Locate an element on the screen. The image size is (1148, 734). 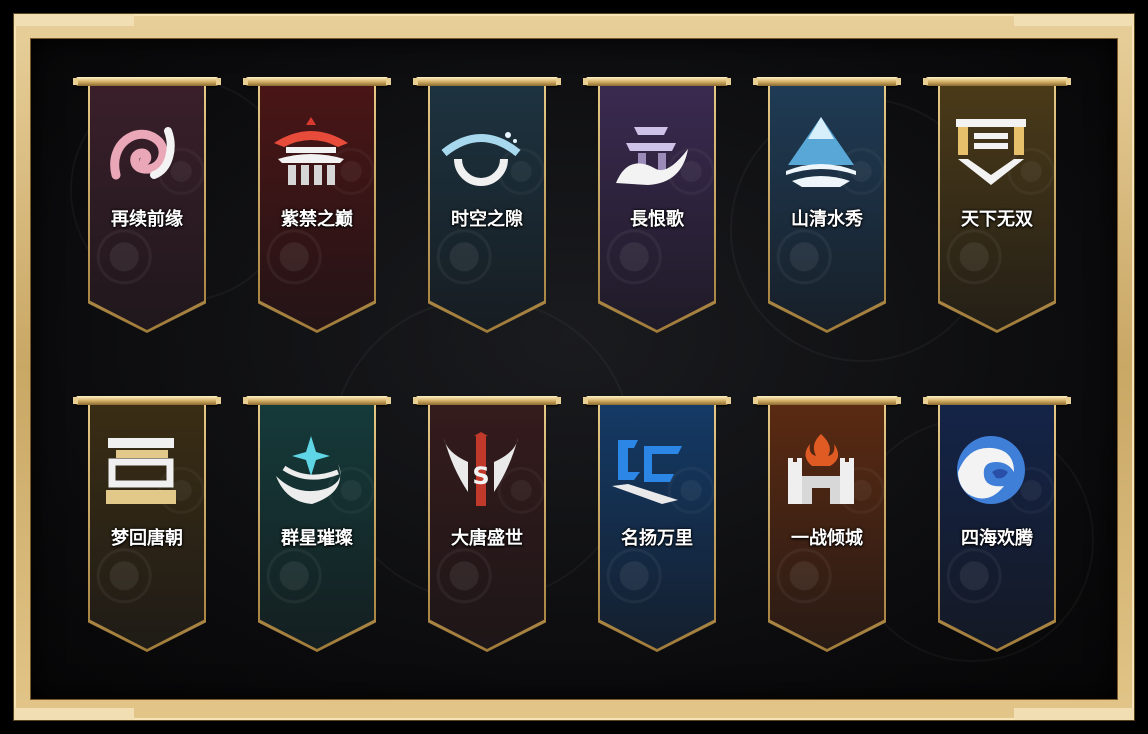
banner-card: 梦回唐朝 is located at coordinates (147, 525).